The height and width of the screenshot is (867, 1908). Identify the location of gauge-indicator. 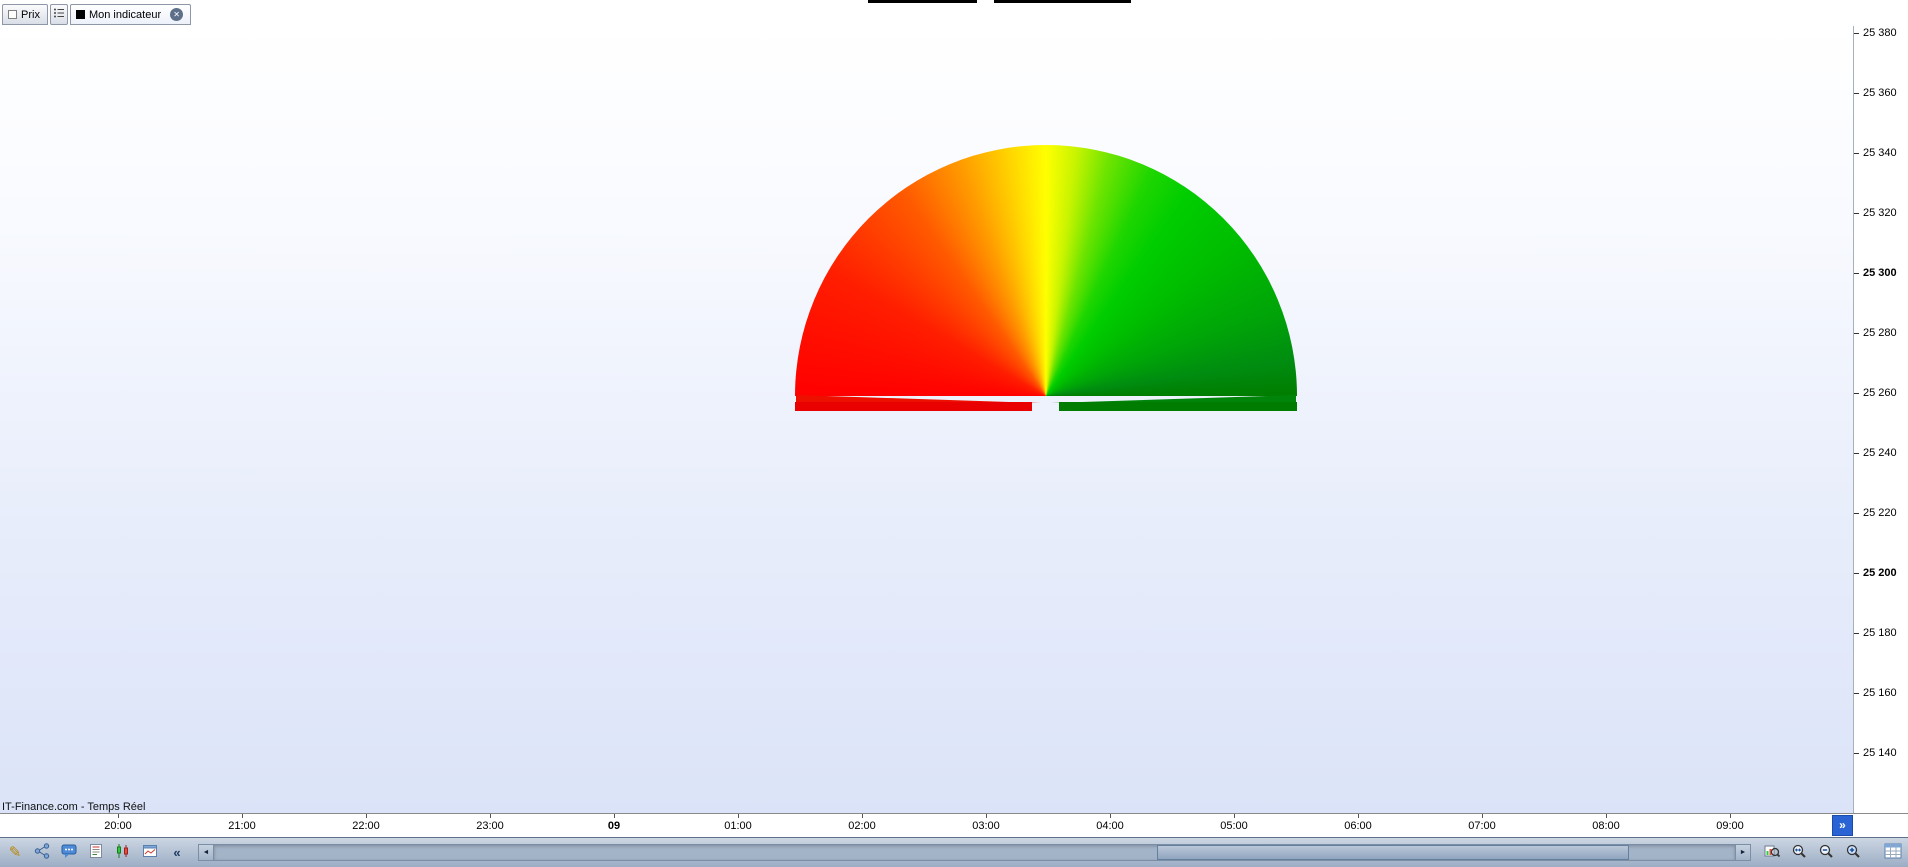
(1046, 280).